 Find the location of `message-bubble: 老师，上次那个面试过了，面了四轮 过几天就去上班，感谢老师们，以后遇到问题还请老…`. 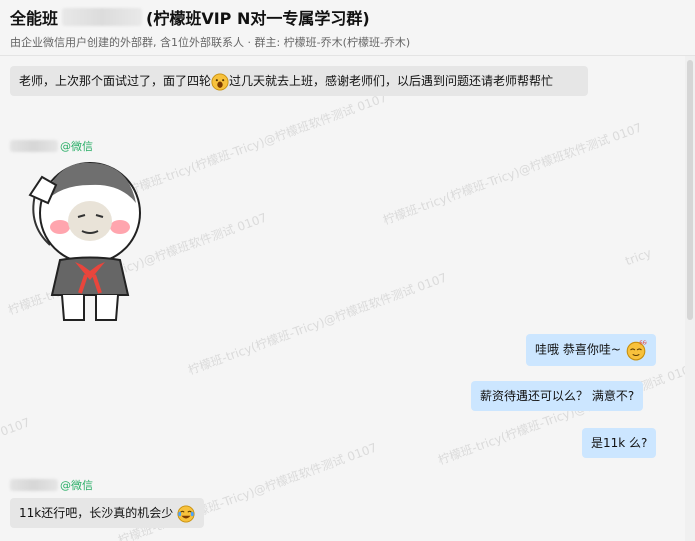

message-bubble: 老师，上次那个面试过了，面了四轮 过几天就去上班，感谢老师们，以后遇到问题还请老… is located at coordinates (299, 81).